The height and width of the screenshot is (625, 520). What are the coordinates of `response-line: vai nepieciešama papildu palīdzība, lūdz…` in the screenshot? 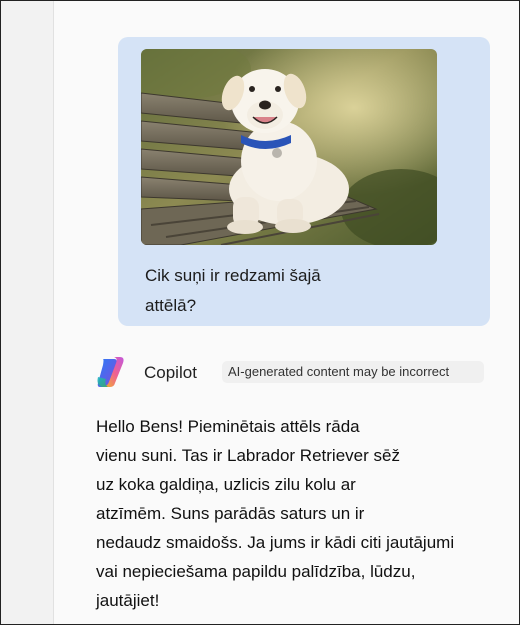 It's located at (256, 571).